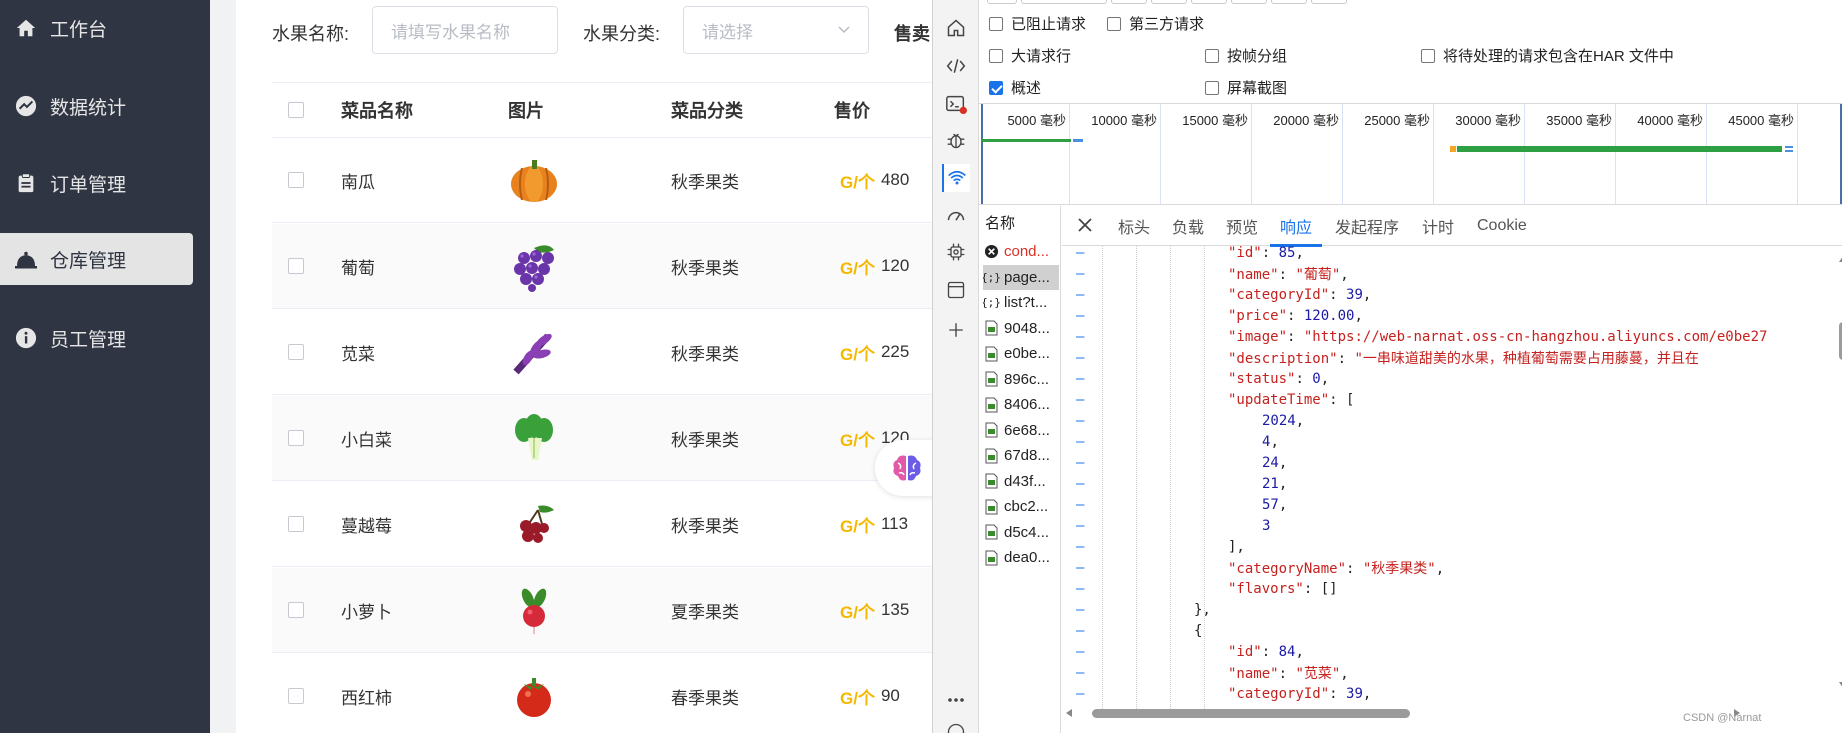 Image resolution: width=1842 pixels, height=733 pixels. I want to click on code-token: 120.00, so click(1329, 315).